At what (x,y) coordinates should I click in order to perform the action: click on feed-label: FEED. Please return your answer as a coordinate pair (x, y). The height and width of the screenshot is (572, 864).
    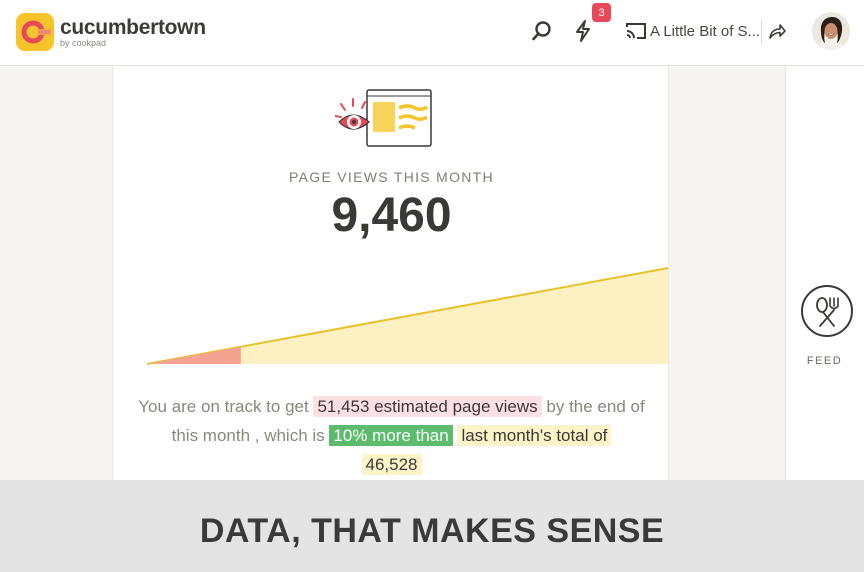
    Looking at the image, I should click on (824, 361).